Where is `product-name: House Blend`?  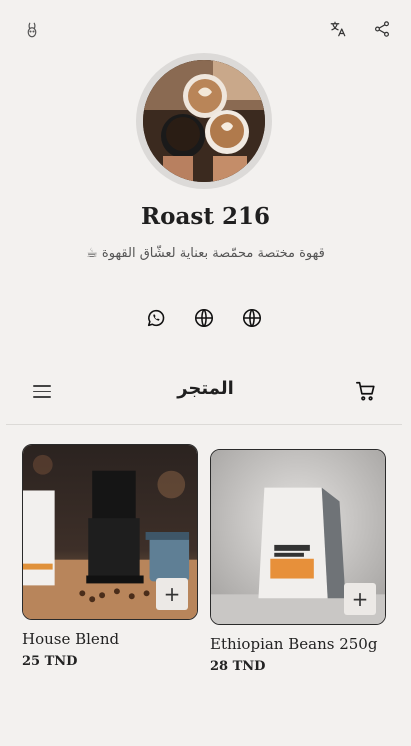 product-name: House Blend is located at coordinates (110, 639).